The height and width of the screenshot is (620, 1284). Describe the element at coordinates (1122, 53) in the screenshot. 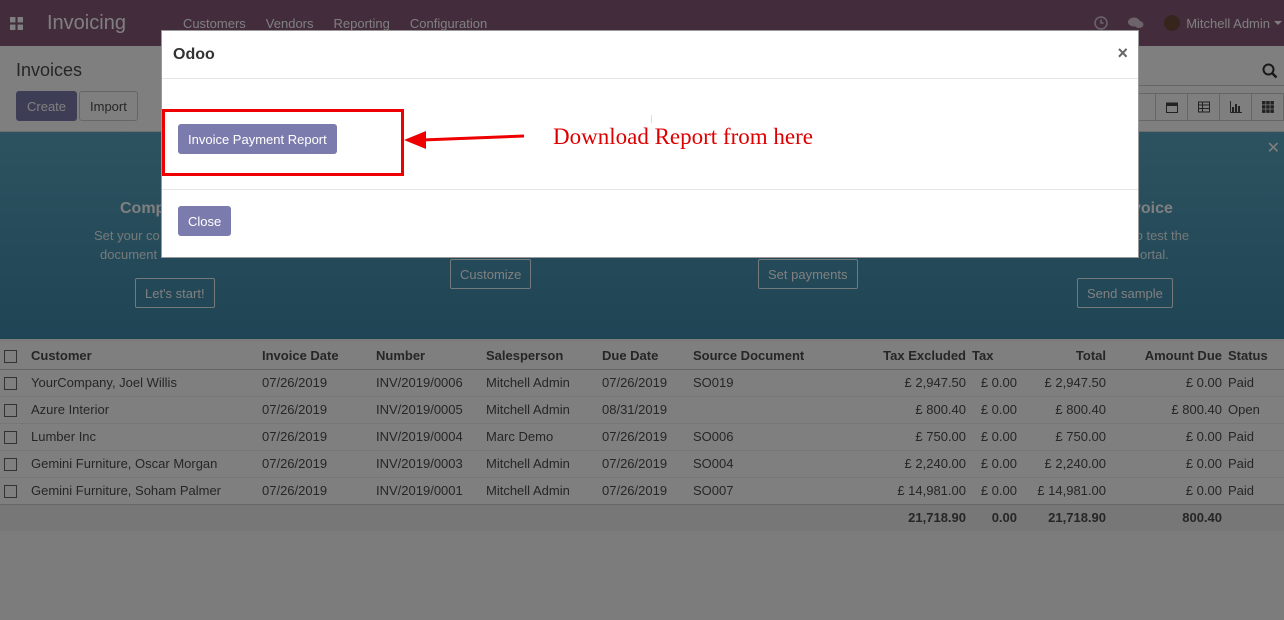

I see `close-icon: ×` at that location.